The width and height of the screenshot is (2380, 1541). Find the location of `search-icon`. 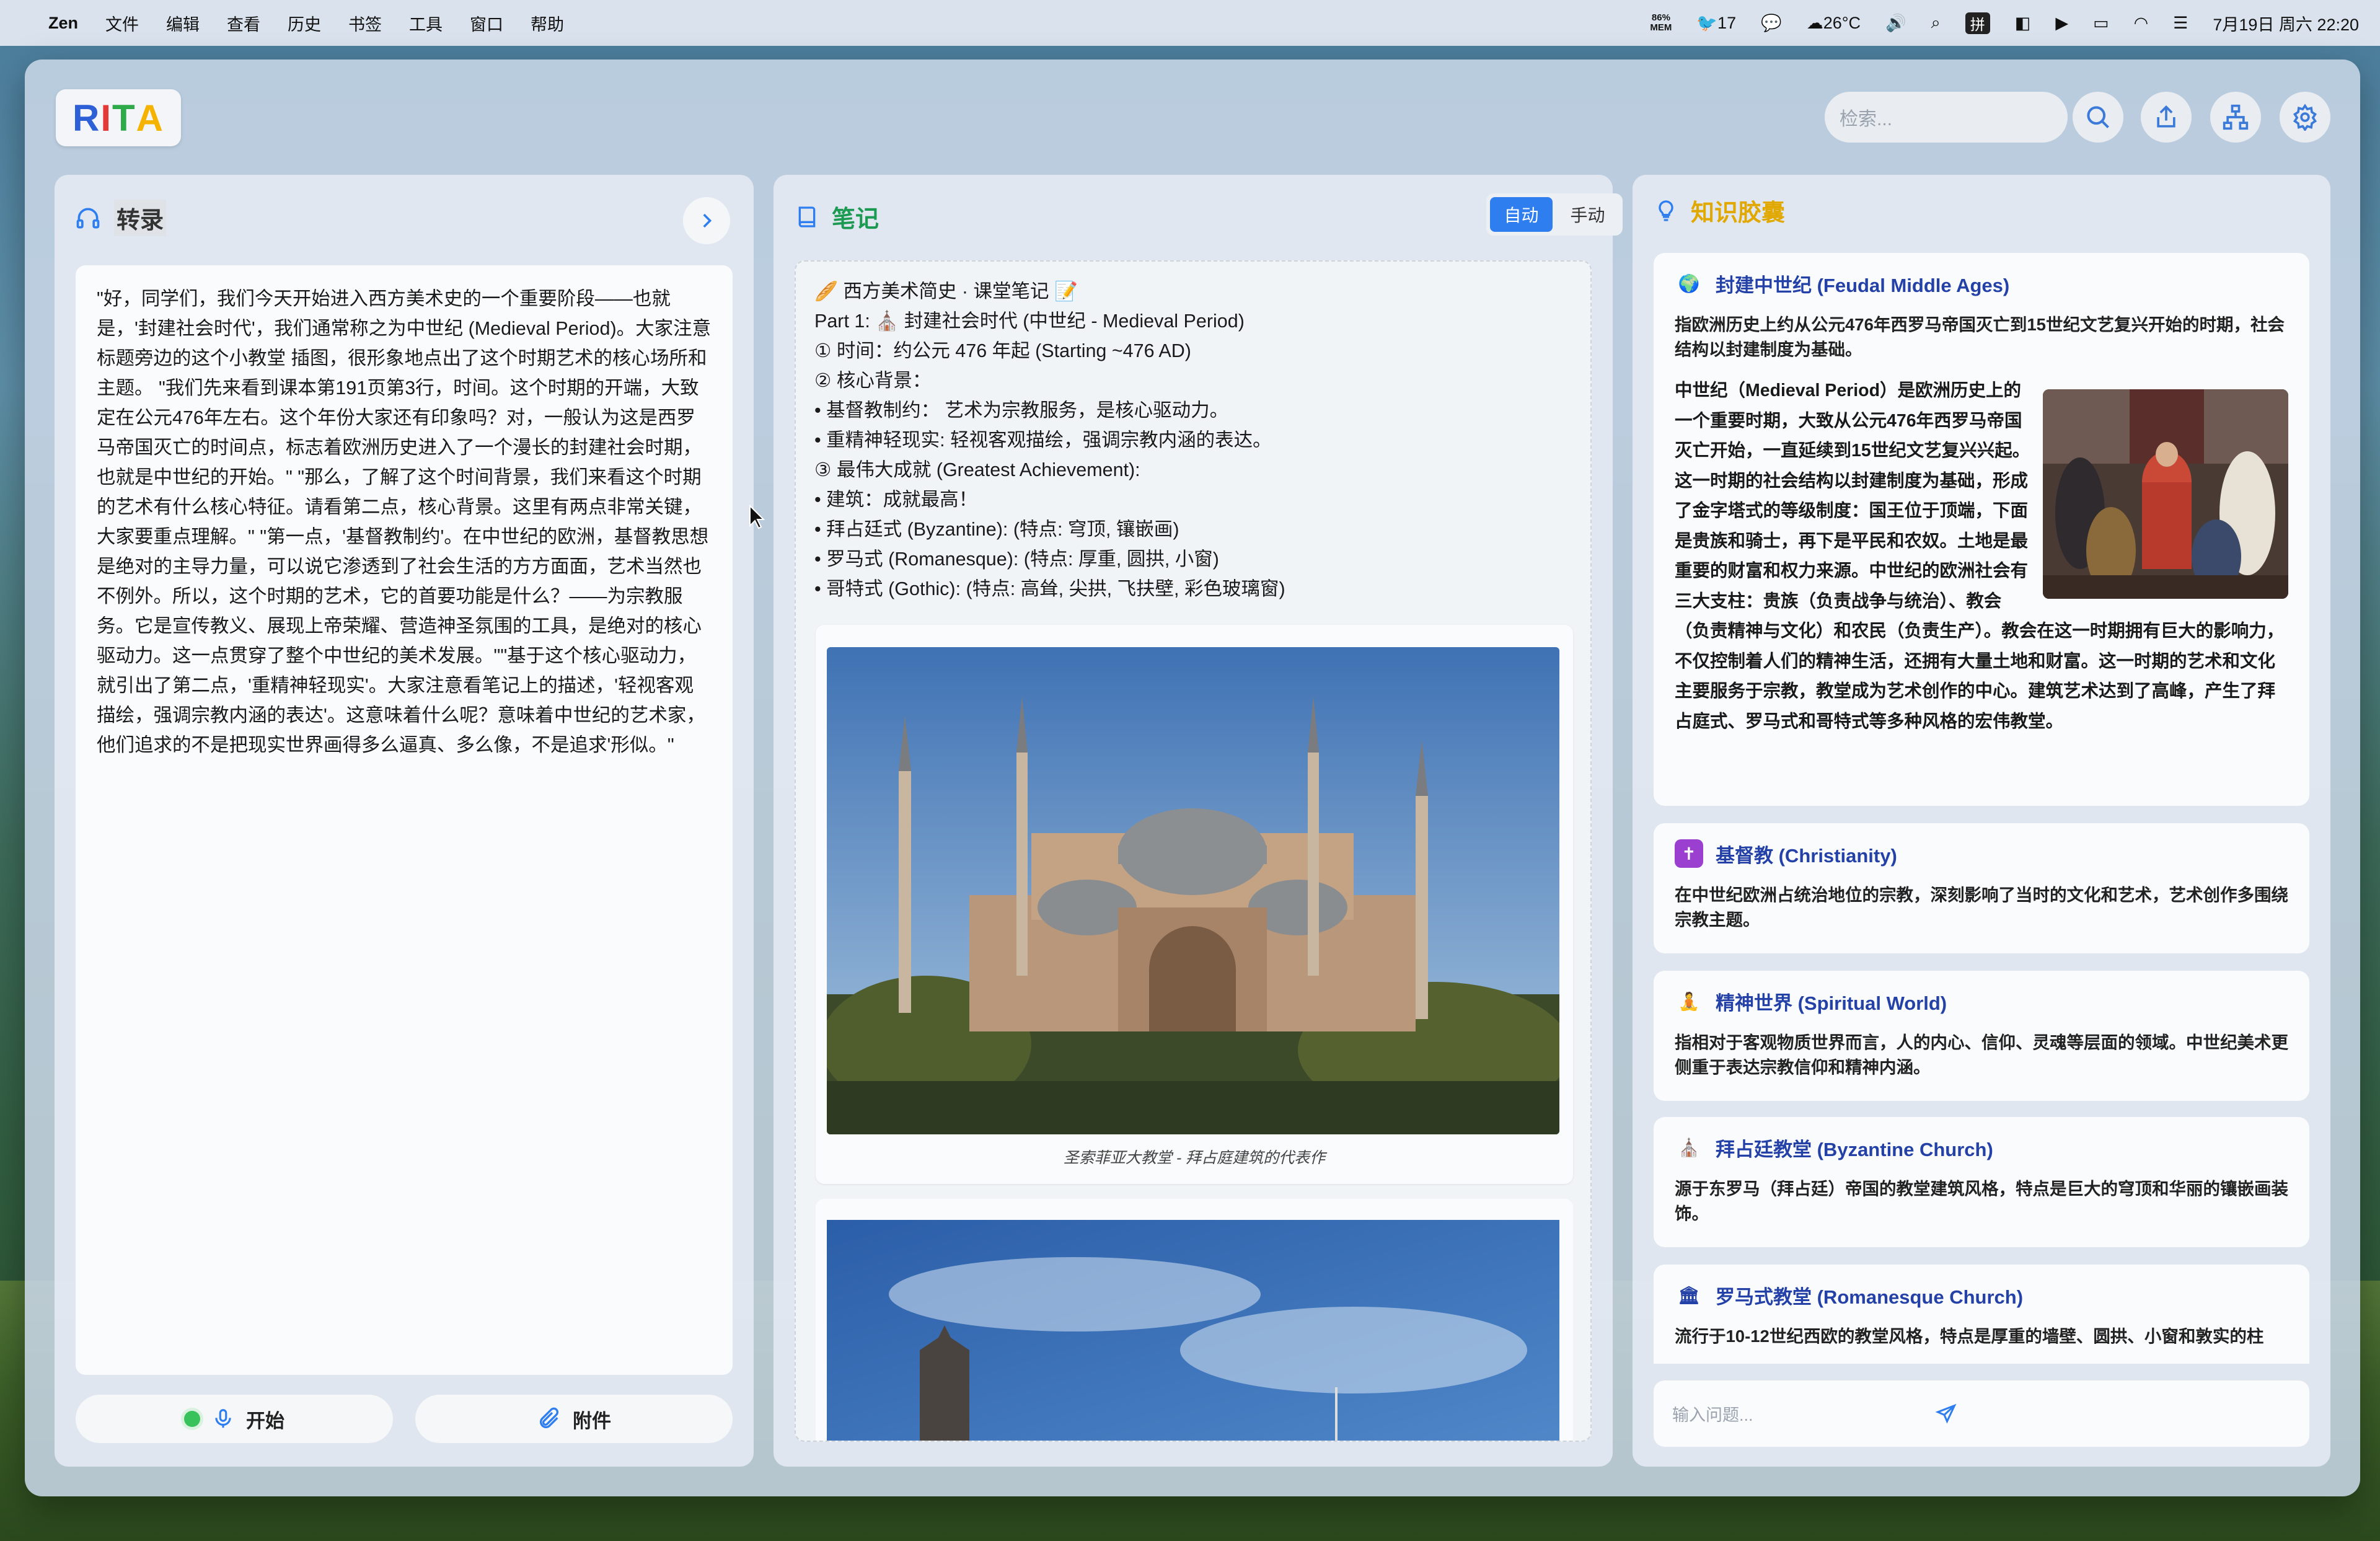

search-icon is located at coordinates (2098, 117).